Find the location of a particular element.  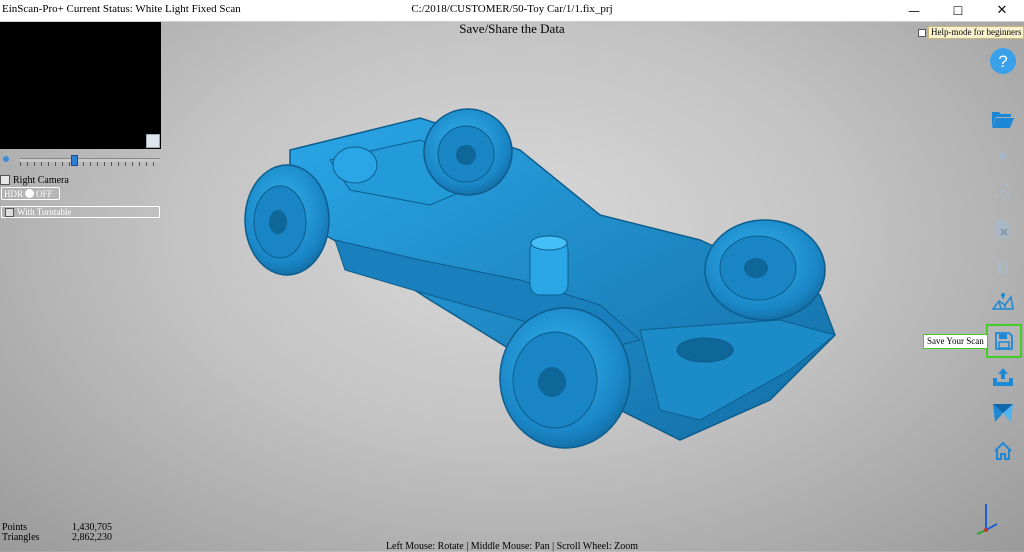

triangles-icon is located at coordinates (1003, 413).